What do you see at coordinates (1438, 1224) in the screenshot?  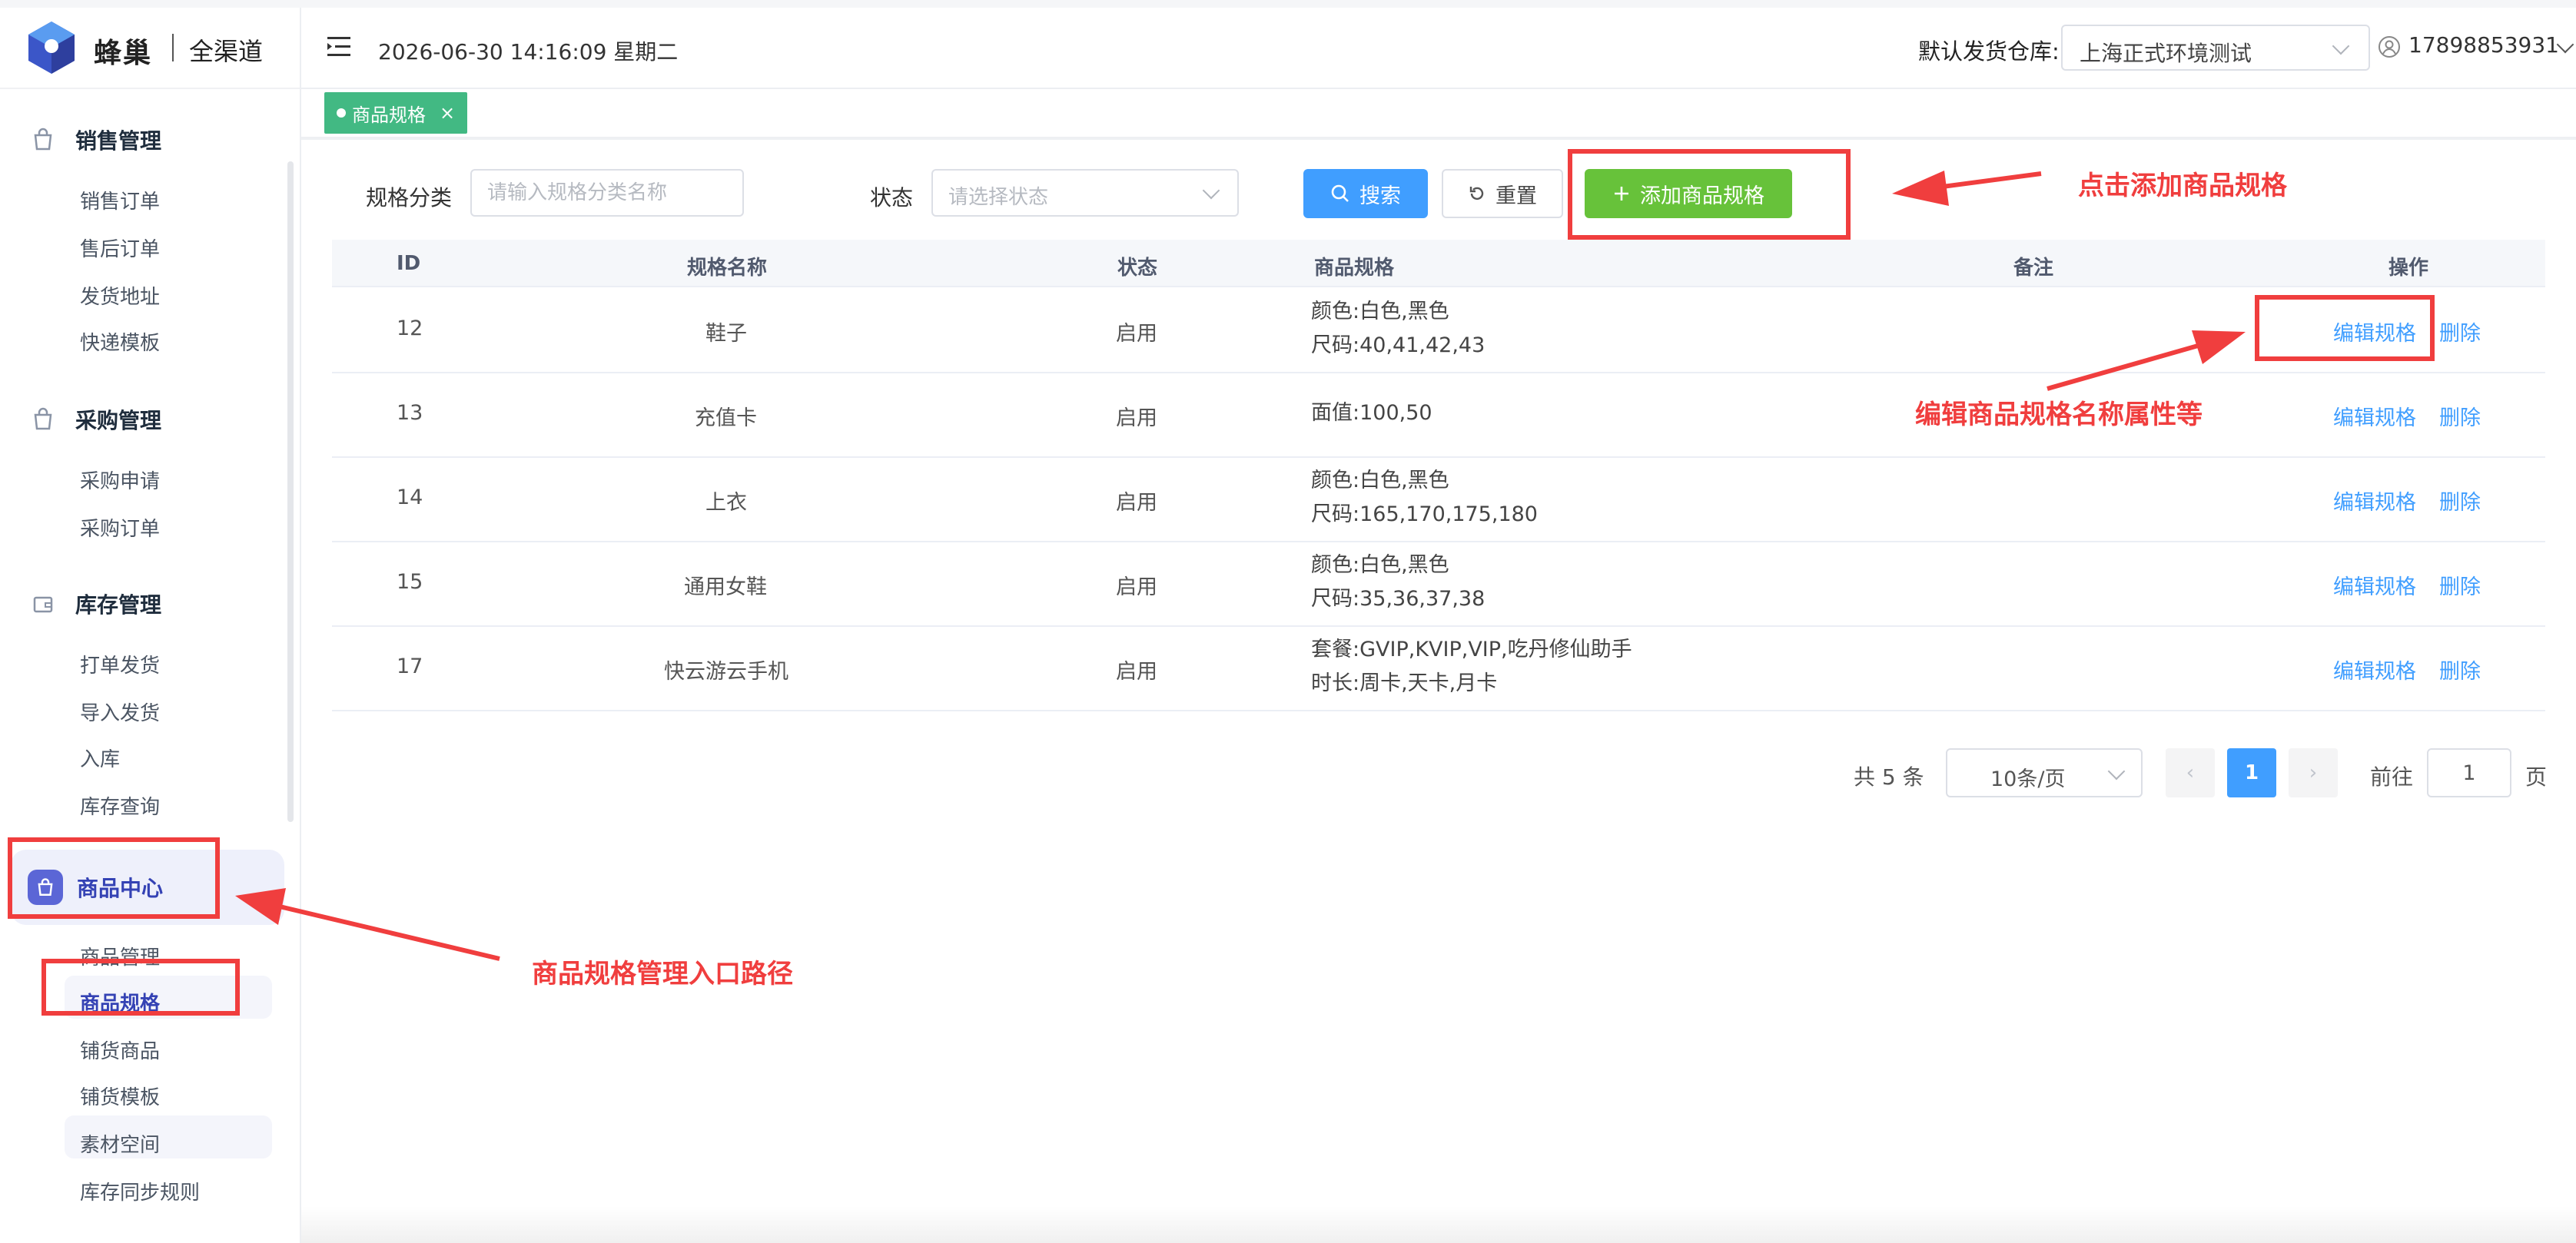 I see `bottom-shadow` at bounding box center [1438, 1224].